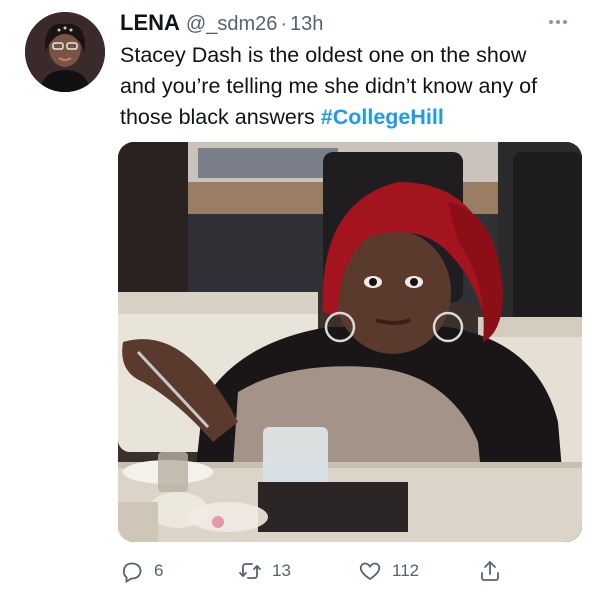  What do you see at coordinates (406, 570) in the screenshot?
I see `like-count: 112` at bounding box center [406, 570].